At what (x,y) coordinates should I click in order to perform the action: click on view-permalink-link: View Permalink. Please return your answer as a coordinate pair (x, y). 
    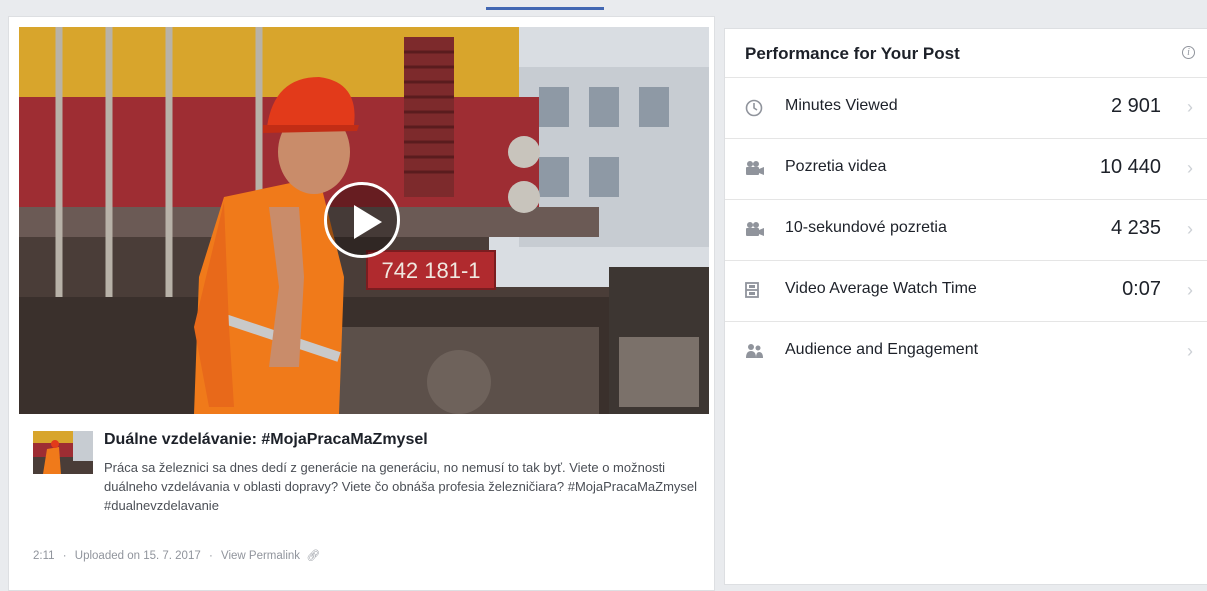
    Looking at the image, I should click on (260, 556).